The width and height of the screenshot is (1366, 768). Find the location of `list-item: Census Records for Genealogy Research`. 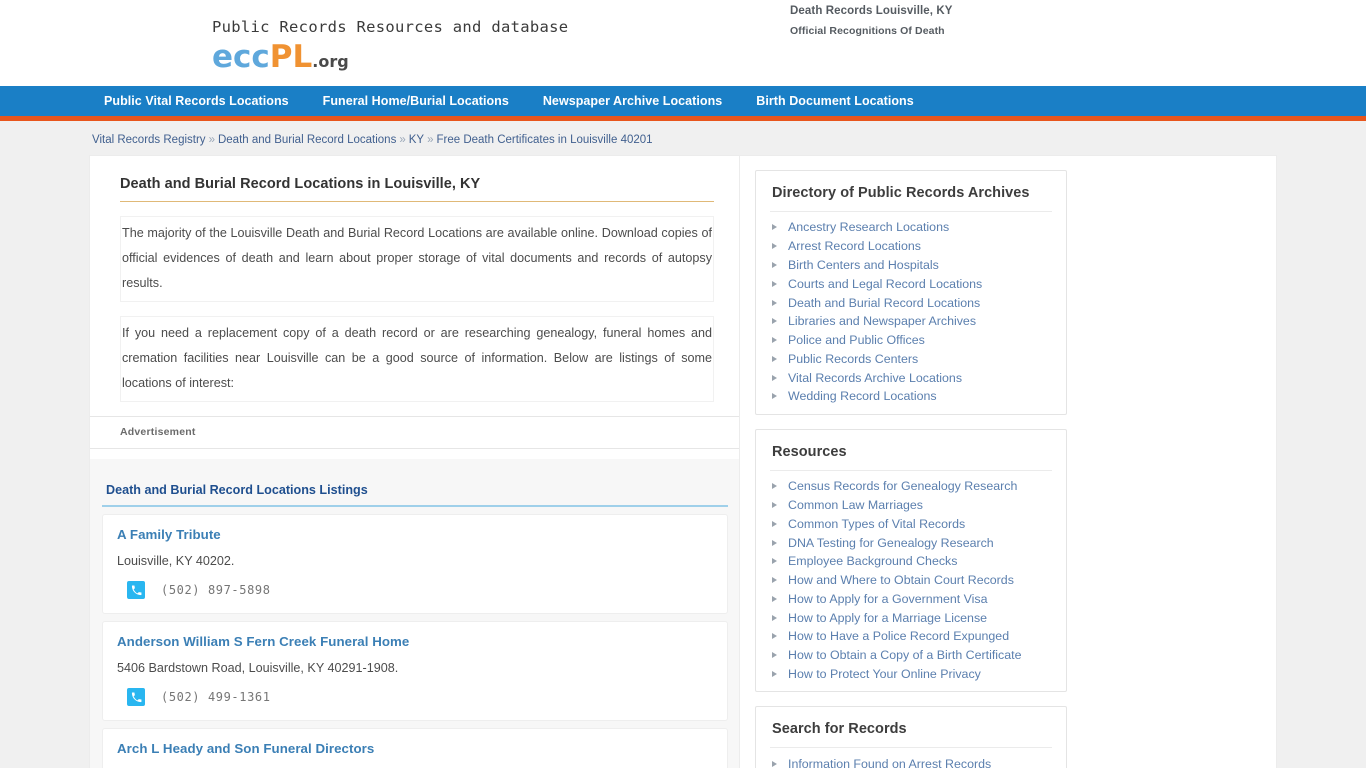

list-item: Census Records for Genealogy Research is located at coordinates (911, 486).